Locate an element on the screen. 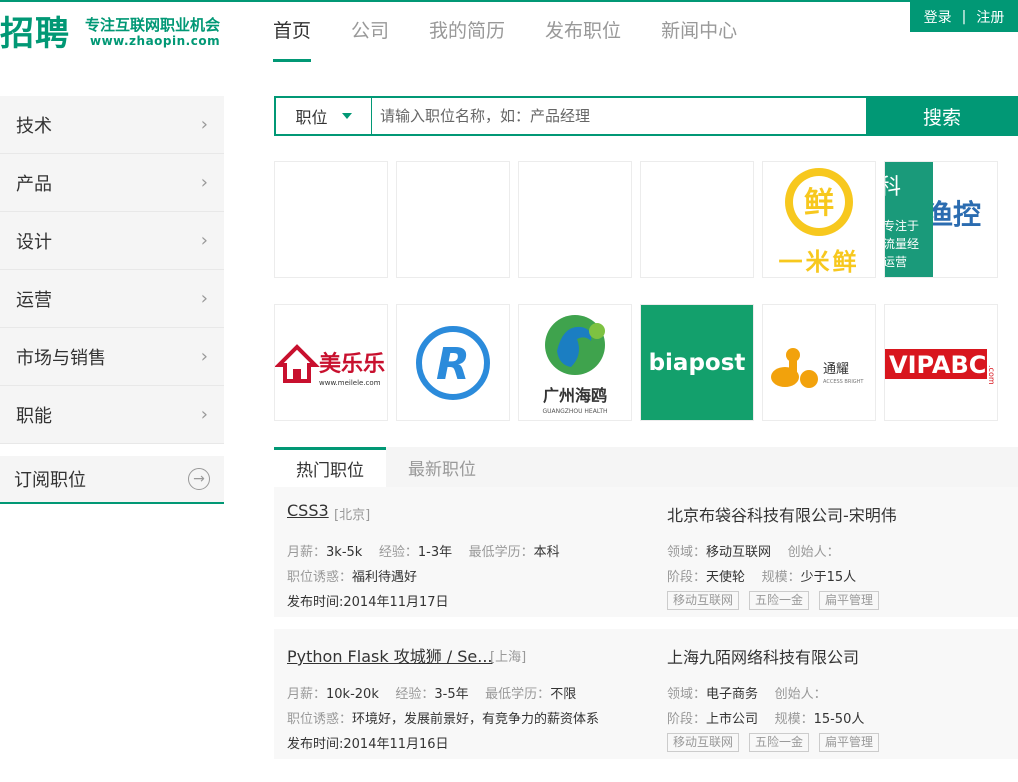  caret-down-icon is located at coordinates (346, 116).